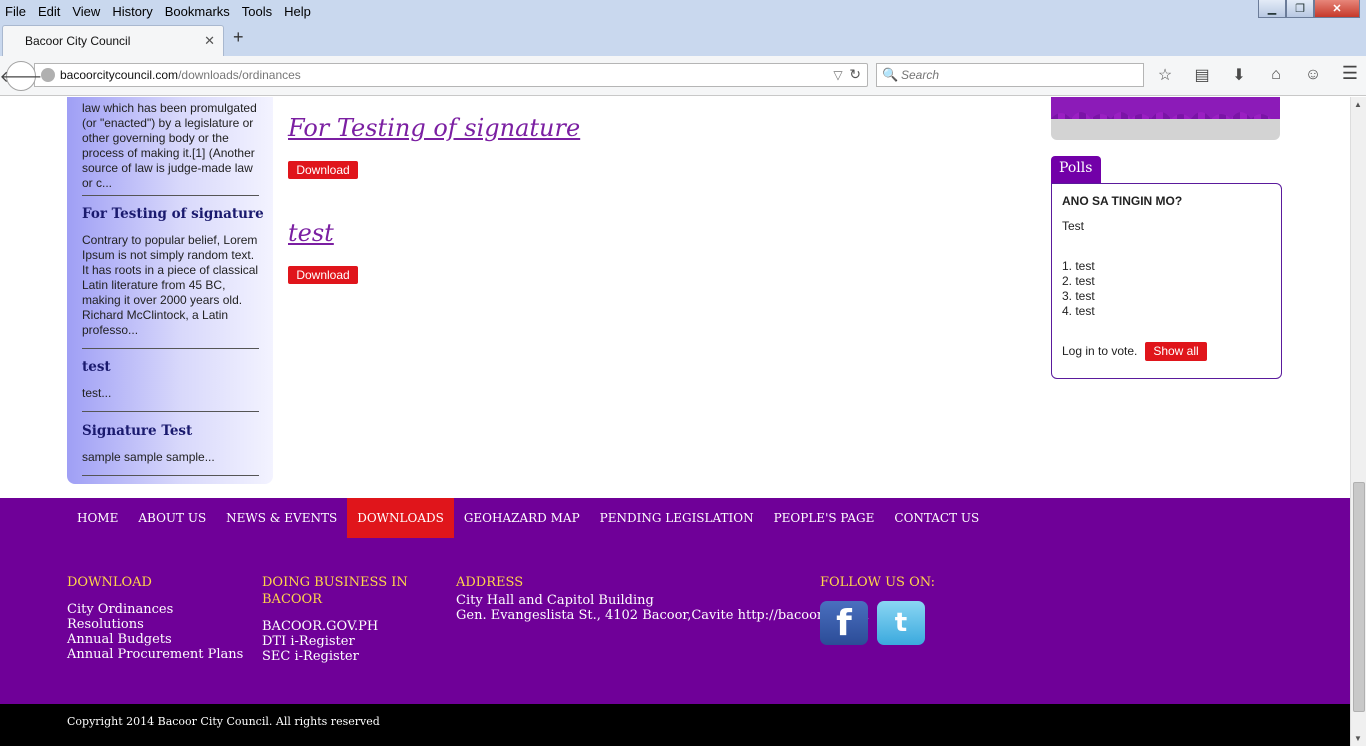 The image size is (1366, 746). Describe the element at coordinates (1073, 226) in the screenshot. I see `poll-subtitle: Test` at that location.